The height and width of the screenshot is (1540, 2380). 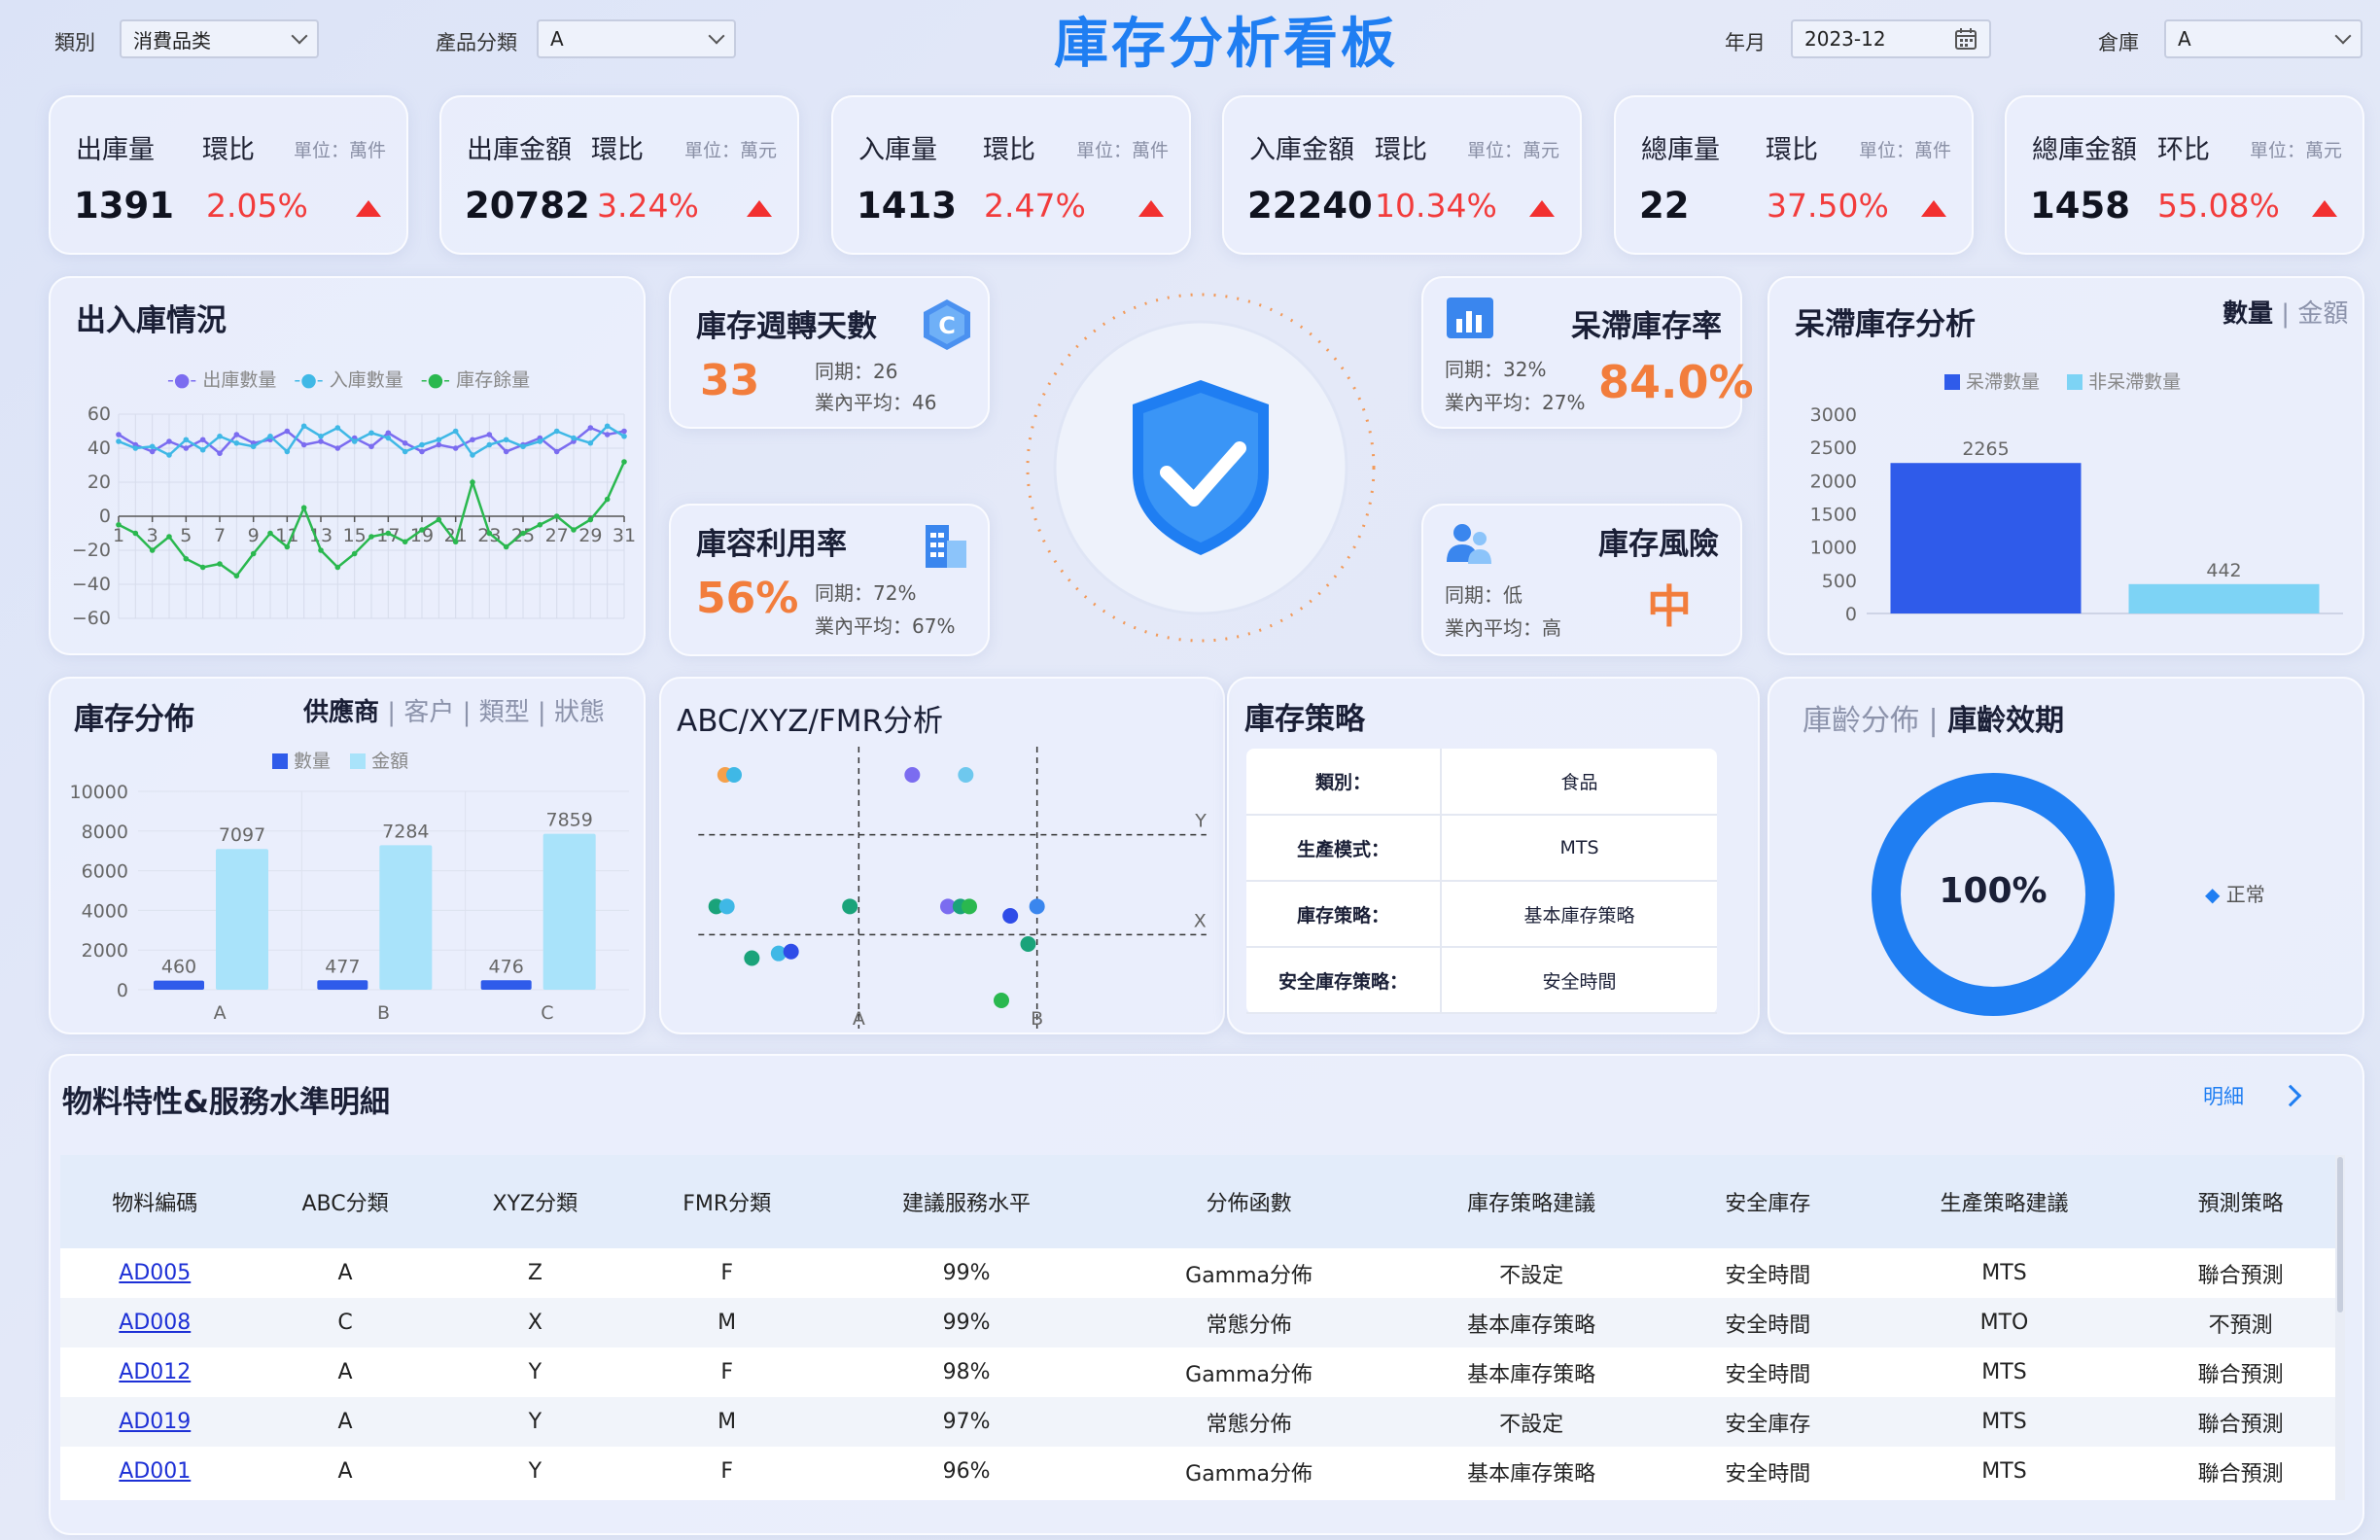 What do you see at coordinates (428, 712) in the screenshot?
I see `tab-customer: 客户` at bounding box center [428, 712].